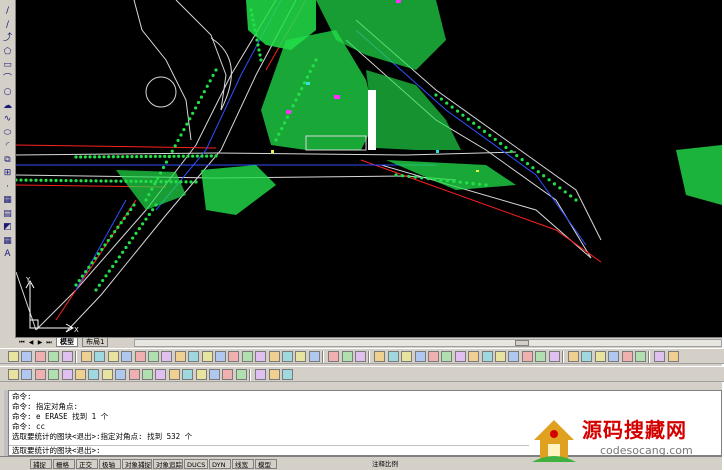 Image resolution: width=724 pixels, height=470 pixels. I want to click on revision-cloud-icon: ☁, so click(7, 106).